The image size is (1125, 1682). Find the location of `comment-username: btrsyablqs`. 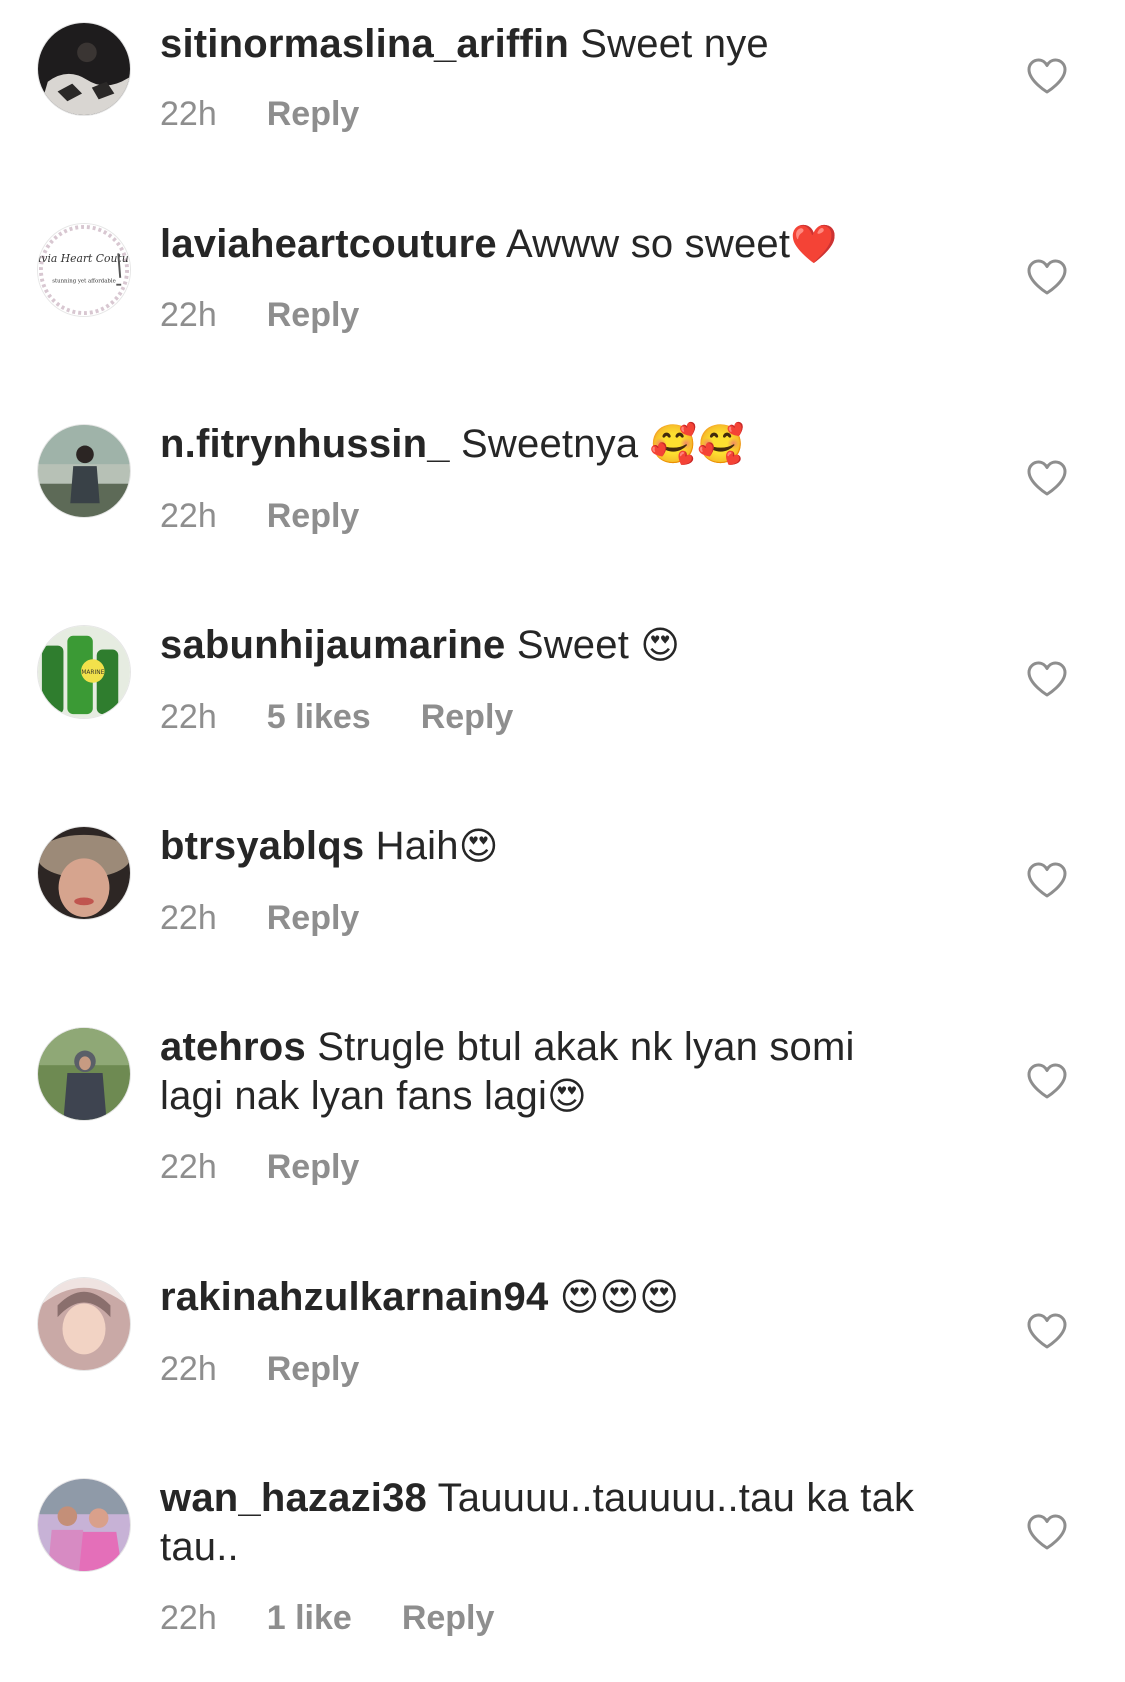

comment-username: btrsyablqs is located at coordinates (262, 846).